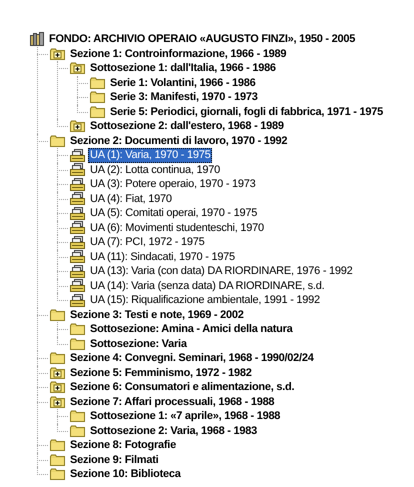 The width and height of the screenshot is (414, 487). I want to click on tree-item: Sottosezione: Amina - Amici della natura, so click(191, 329).